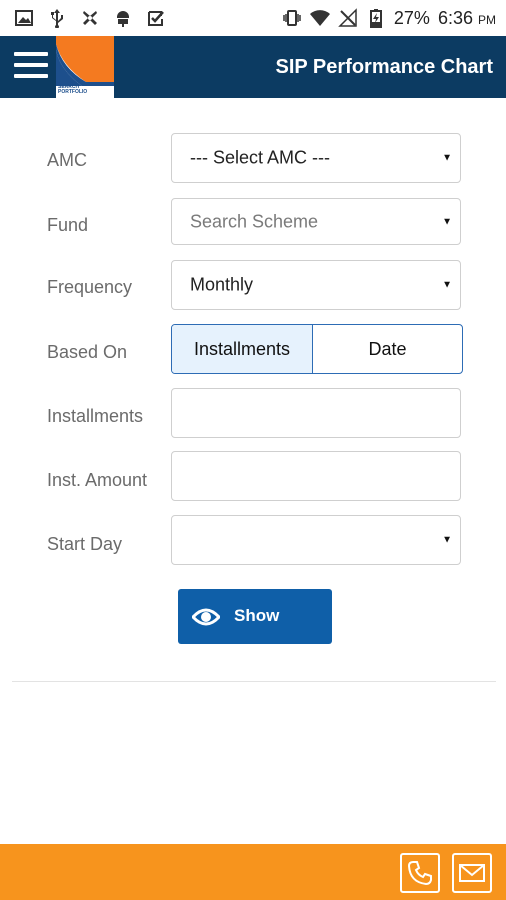  I want to click on divider, so click(254, 681).